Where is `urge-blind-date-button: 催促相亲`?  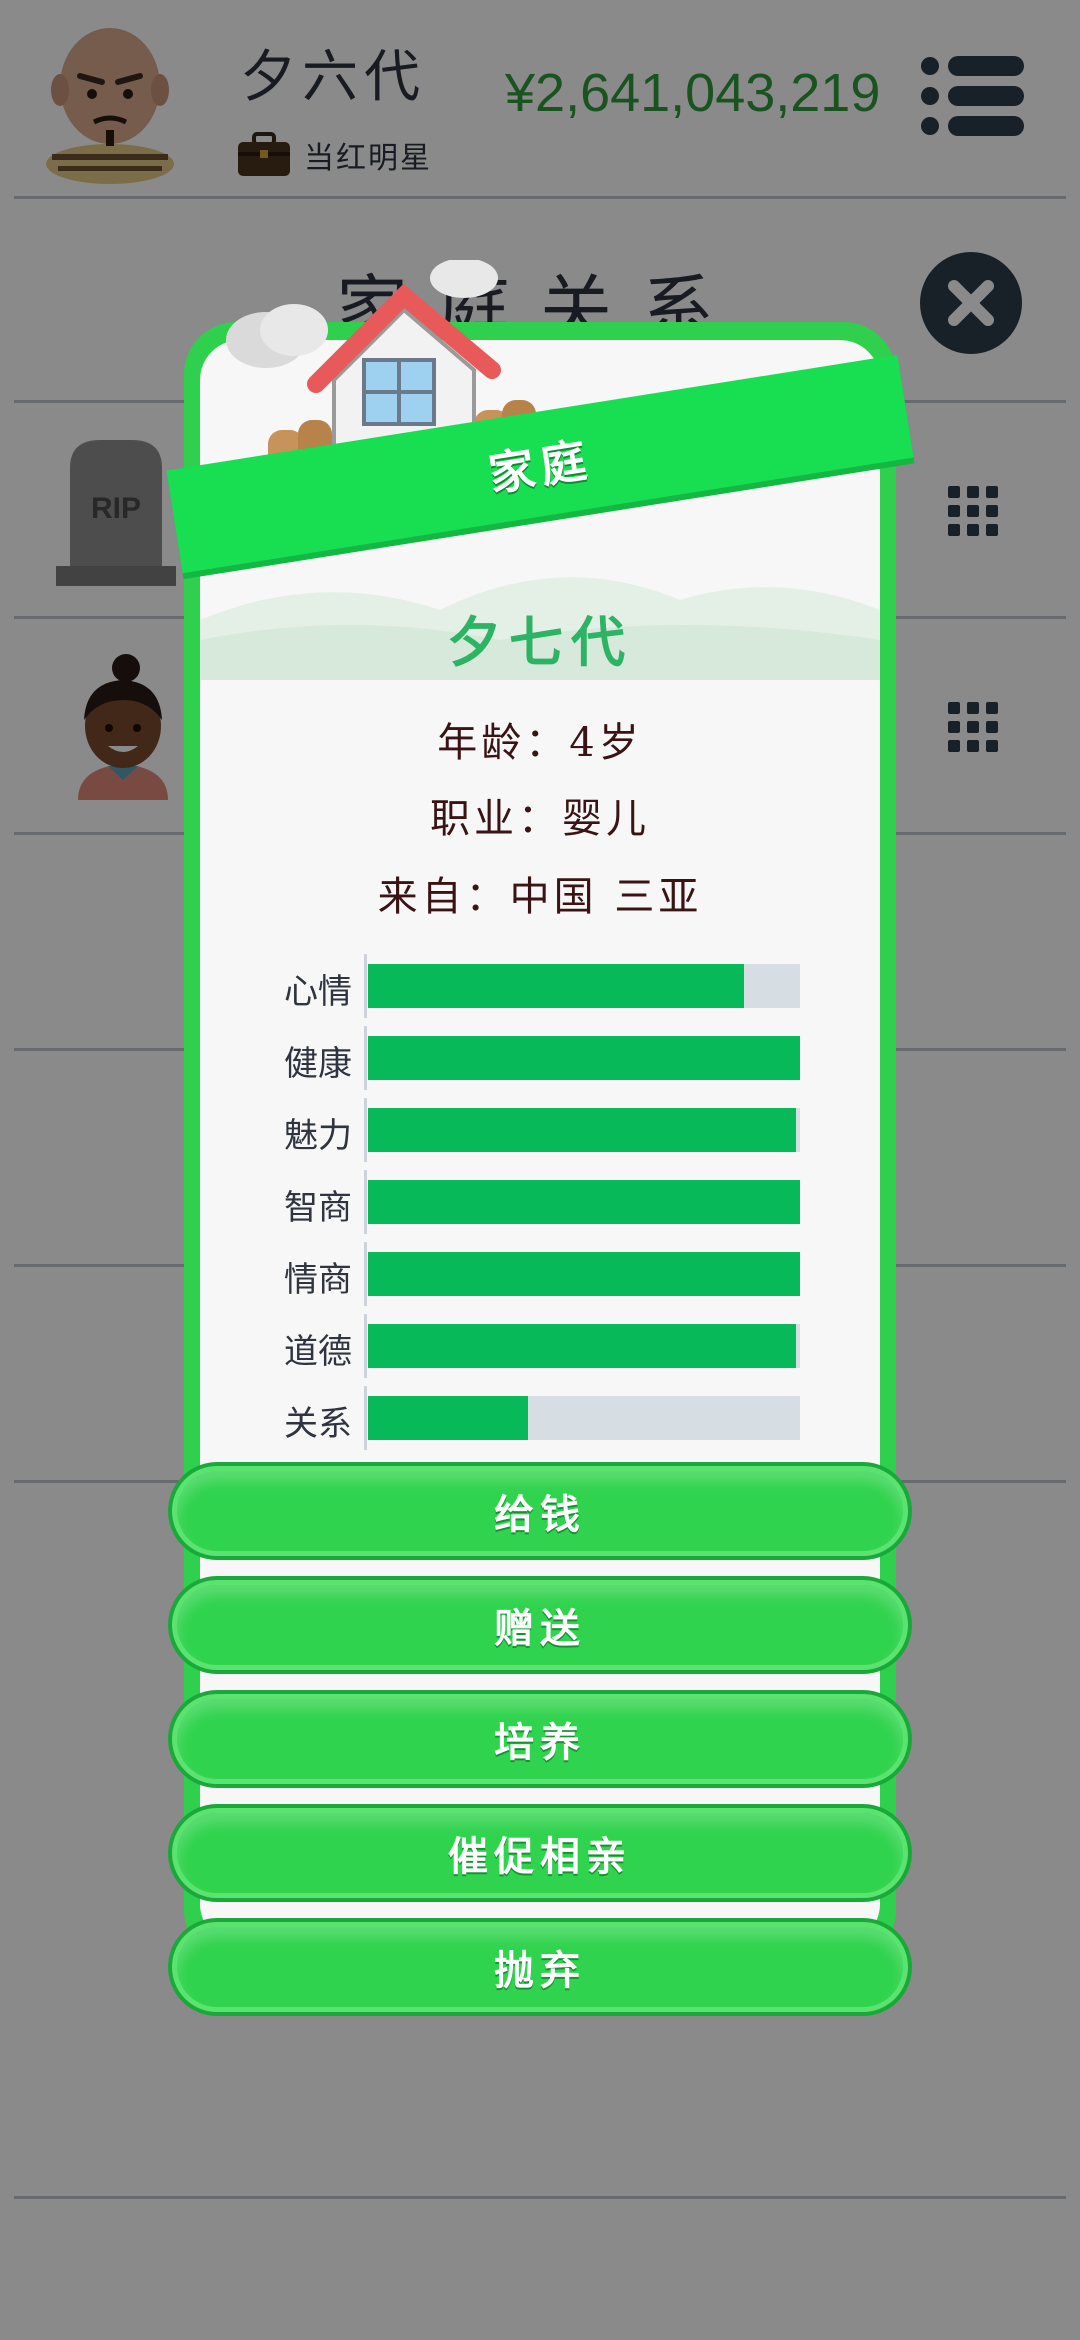
urge-blind-date-button: 催促相亲 is located at coordinates (540, 1853).